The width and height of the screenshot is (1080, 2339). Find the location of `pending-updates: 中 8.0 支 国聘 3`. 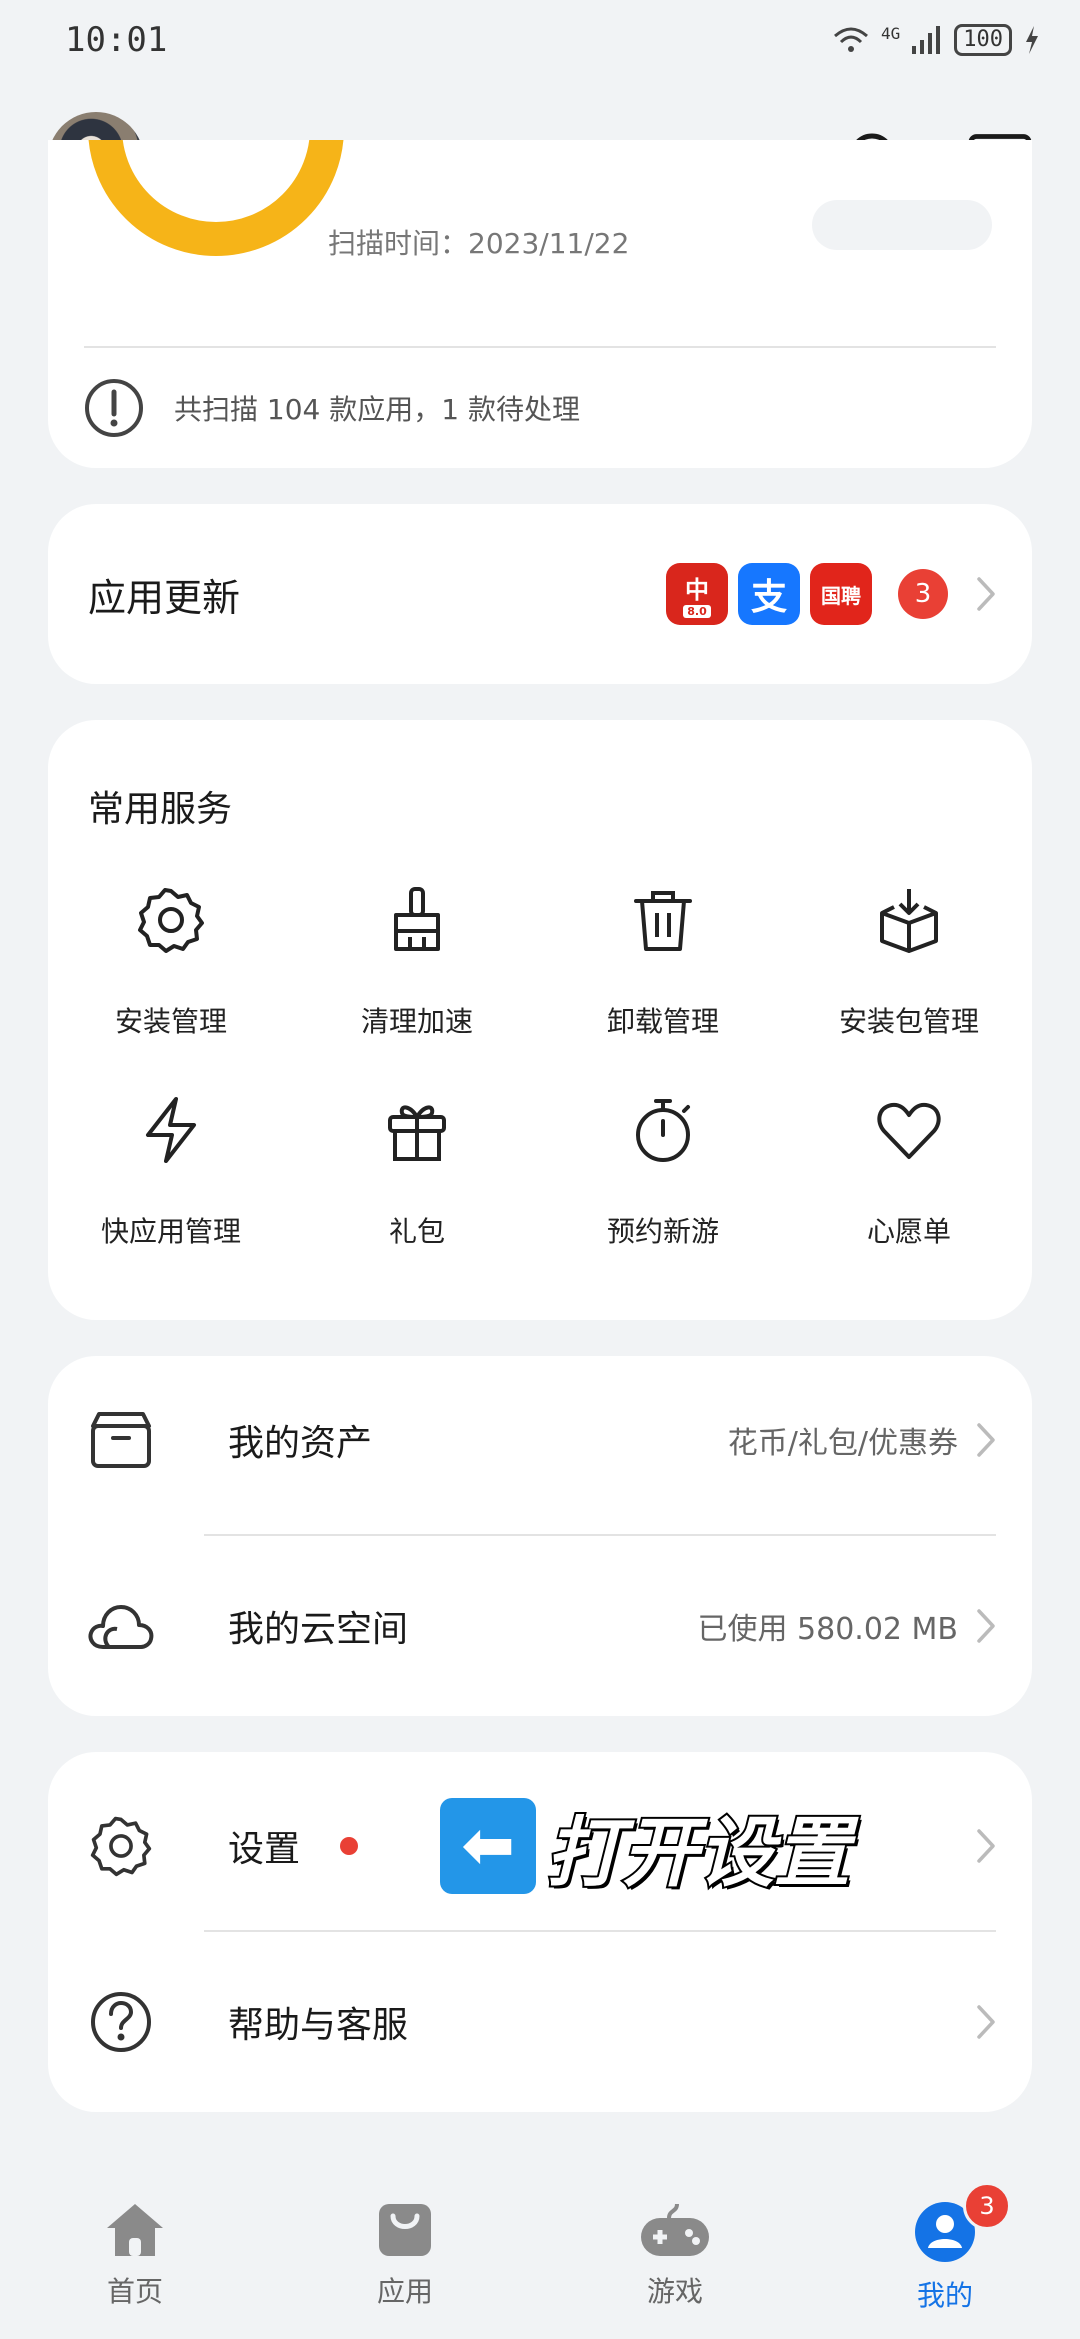

pending-updates: 中 8.0 支 国聘 3 is located at coordinates (831, 594).